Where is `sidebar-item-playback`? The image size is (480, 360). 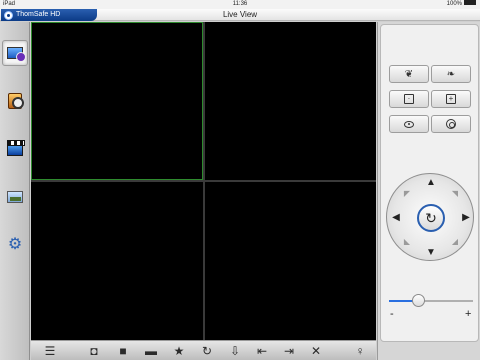 sidebar-item-playback is located at coordinates (15, 101).